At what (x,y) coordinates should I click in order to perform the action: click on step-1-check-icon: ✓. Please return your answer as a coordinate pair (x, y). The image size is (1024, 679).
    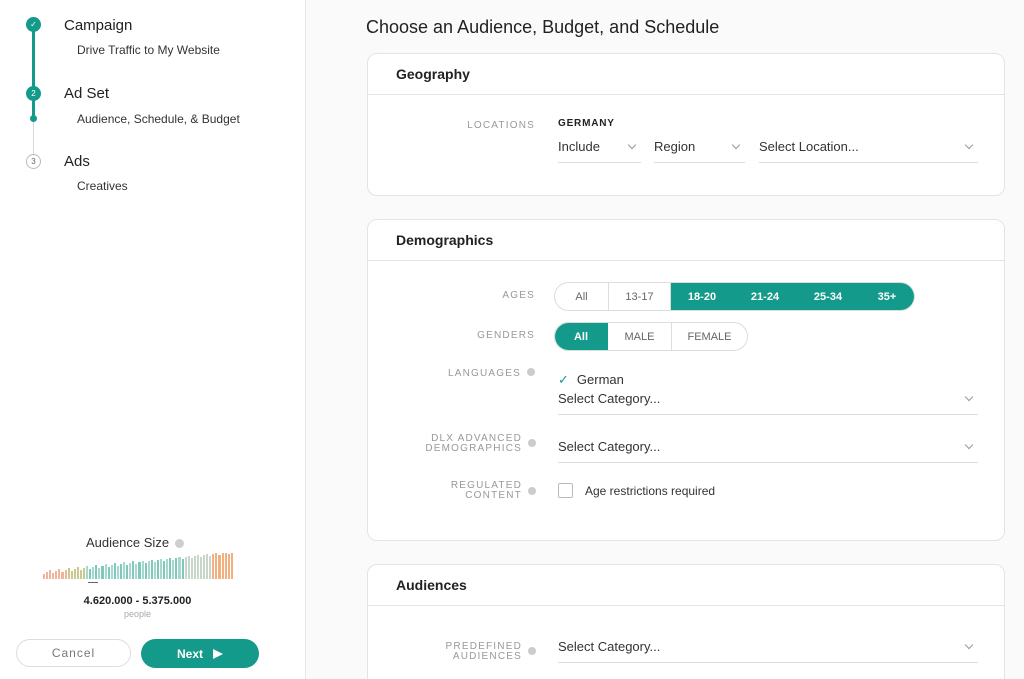
    Looking at the image, I should click on (33, 24).